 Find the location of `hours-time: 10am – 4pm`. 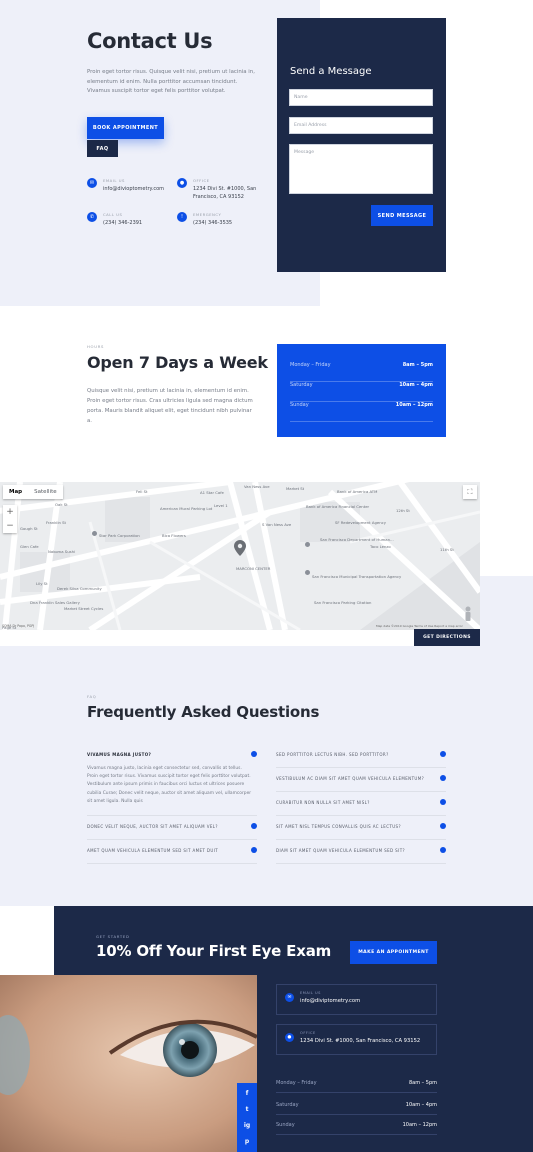

hours-time: 10am – 4pm is located at coordinates (416, 385).